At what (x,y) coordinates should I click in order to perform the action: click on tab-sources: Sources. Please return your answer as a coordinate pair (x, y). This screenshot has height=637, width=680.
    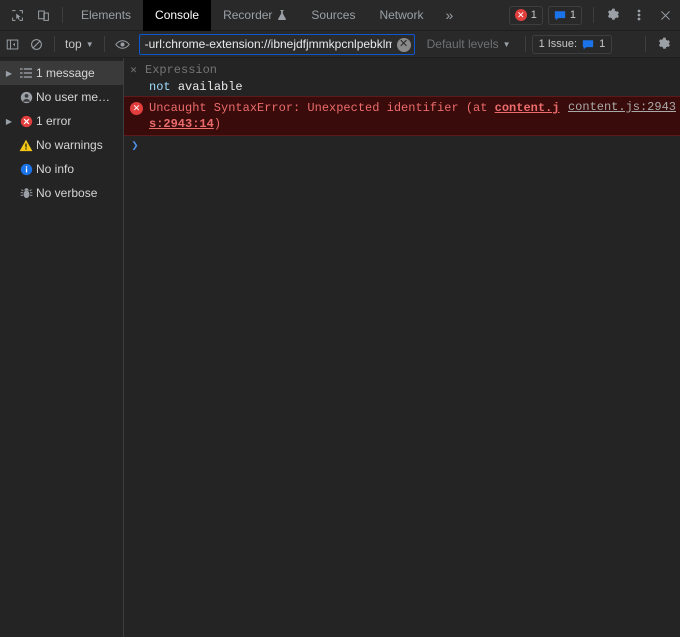
    Looking at the image, I should click on (333, 15).